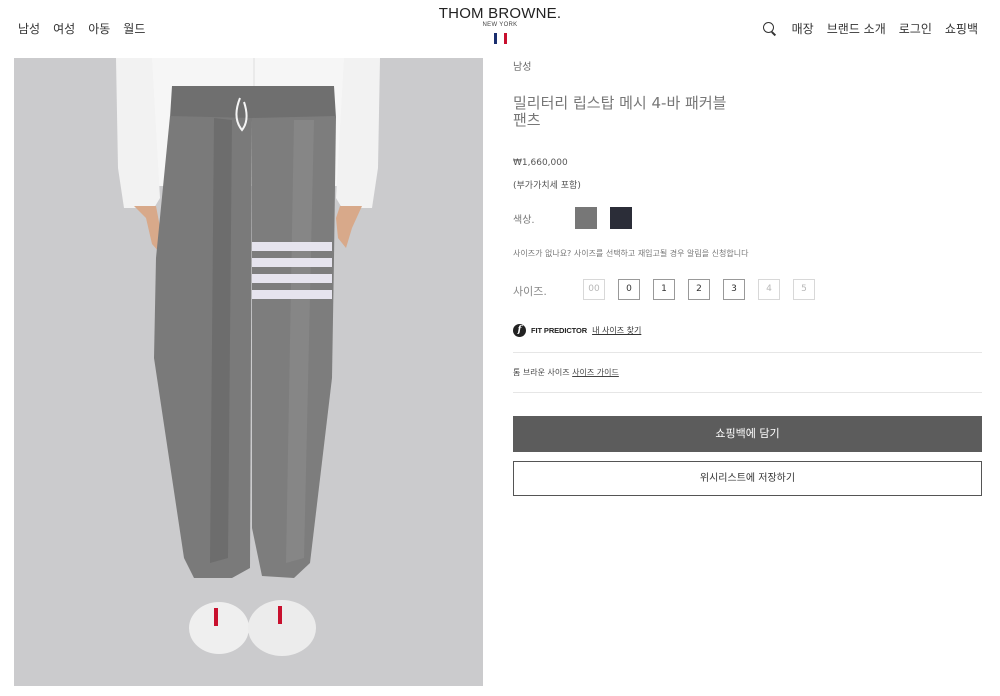 This screenshot has width=1000, height=696. I want to click on color-swatch-navy, so click(621, 218).